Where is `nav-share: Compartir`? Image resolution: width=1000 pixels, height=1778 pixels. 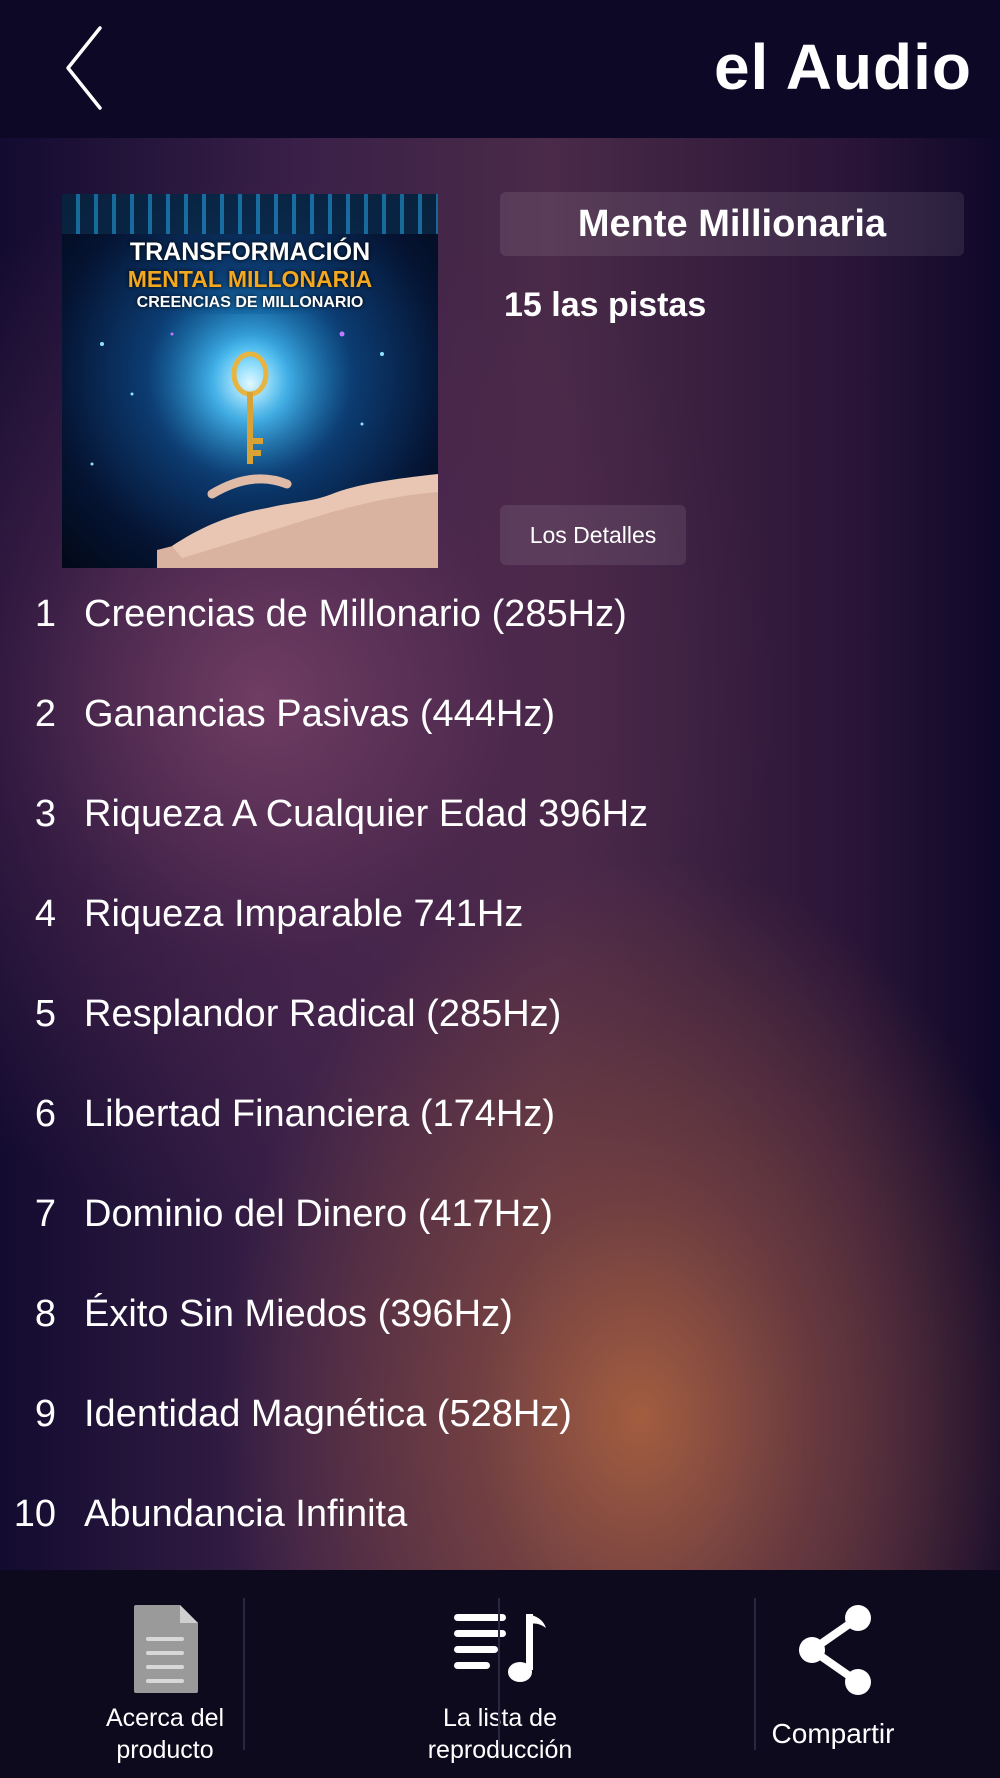 nav-share: Compartir is located at coordinates (833, 1674).